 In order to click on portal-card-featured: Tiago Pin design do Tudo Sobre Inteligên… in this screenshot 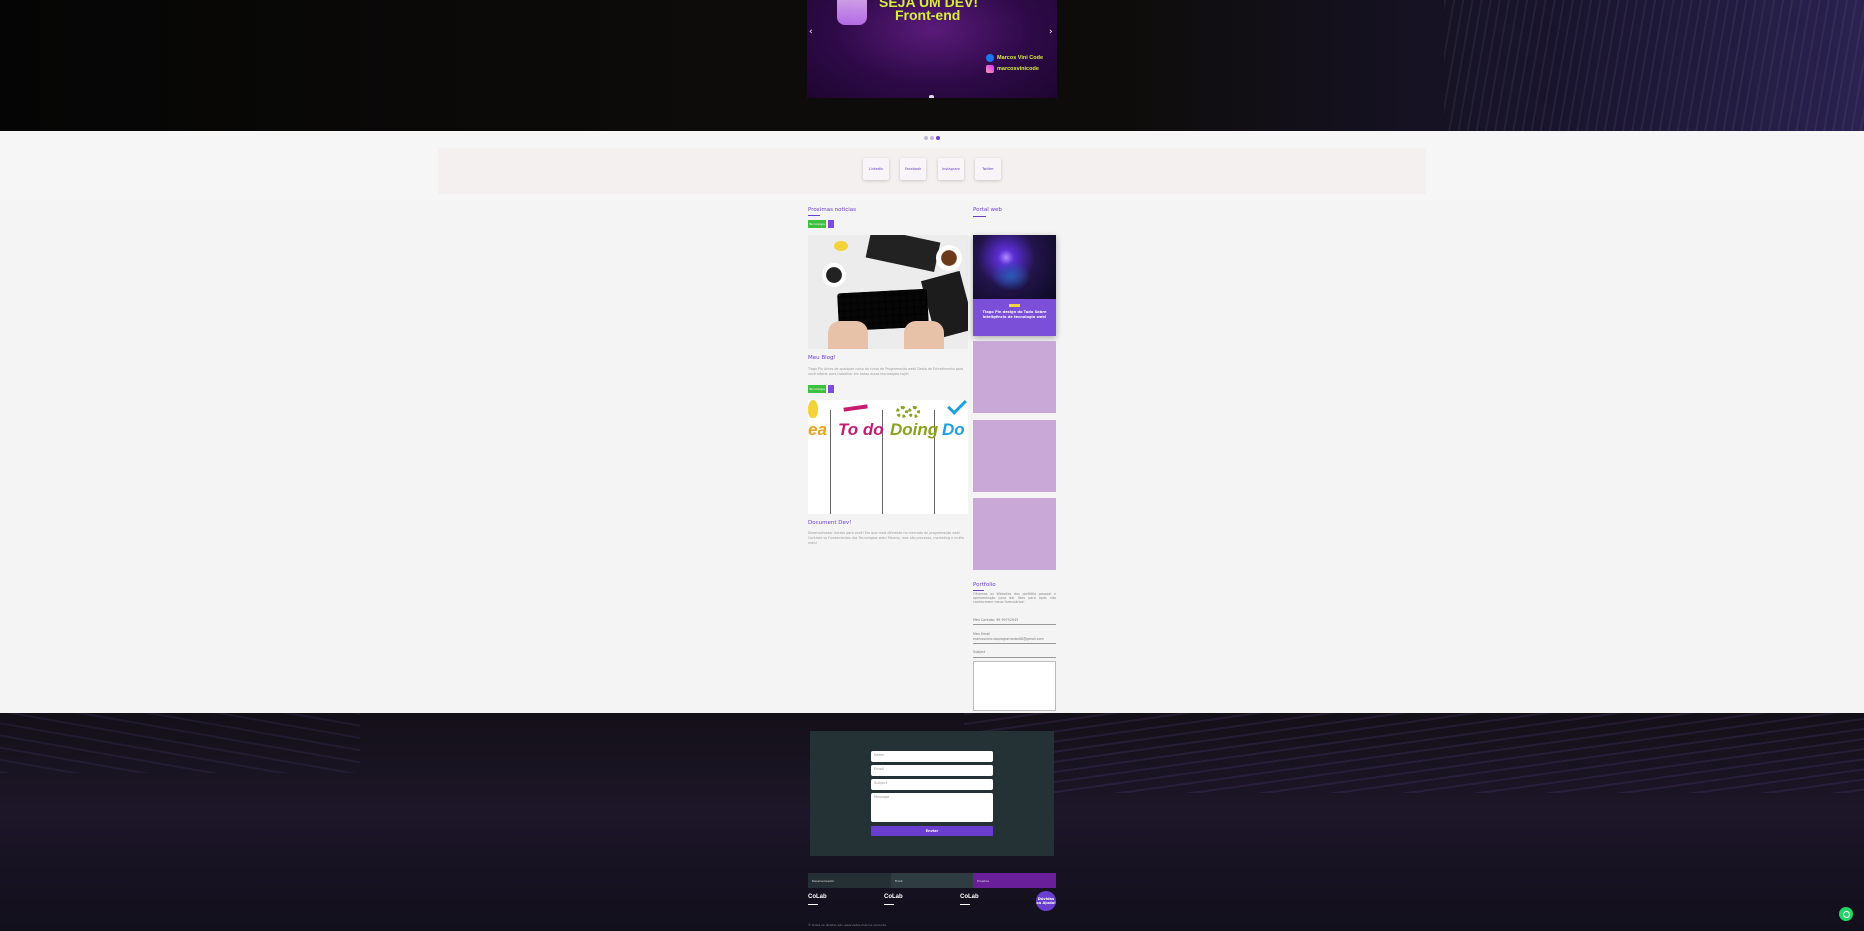, I will do `click(1014, 285)`.